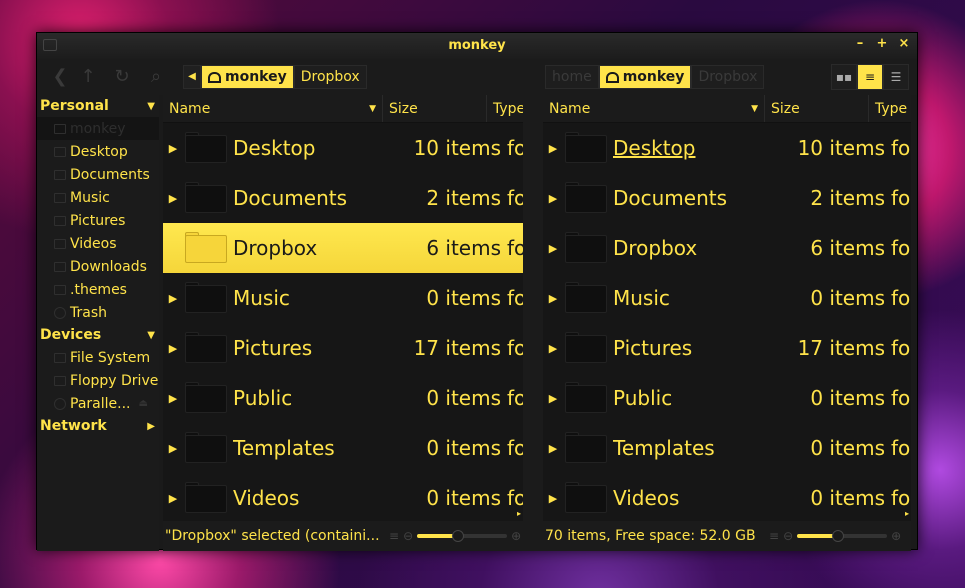  I want to click on pane-divider, so click(533, 323).